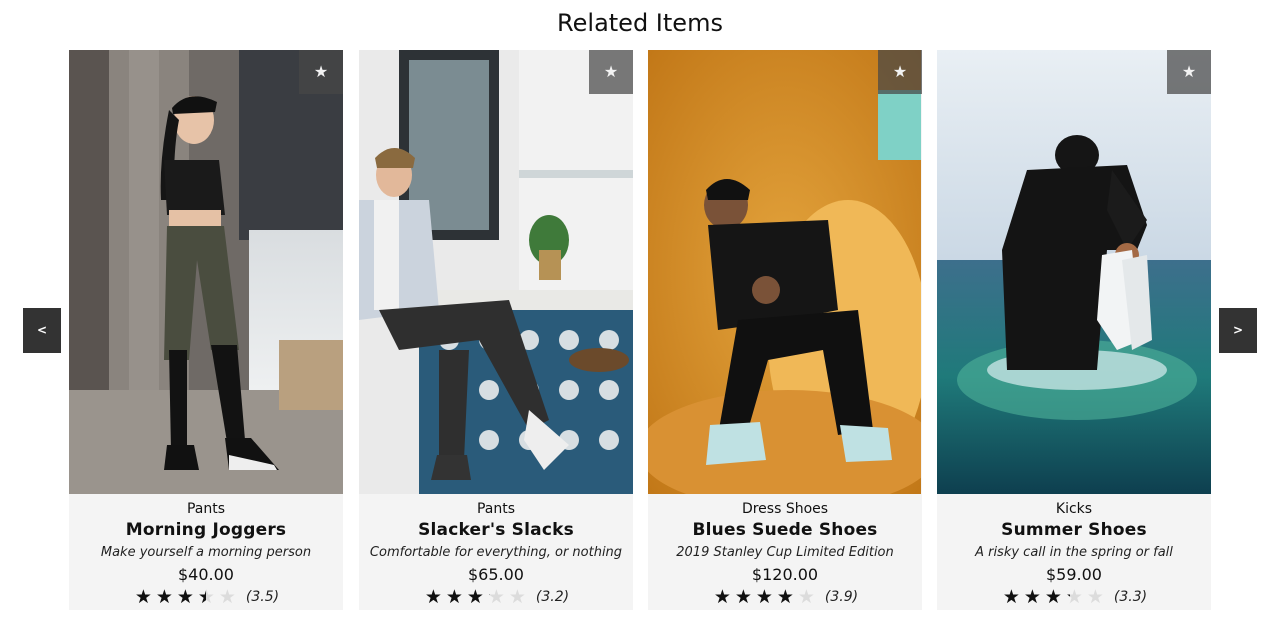  I want to click on product-category: Dress Shoes, so click(785, 509).